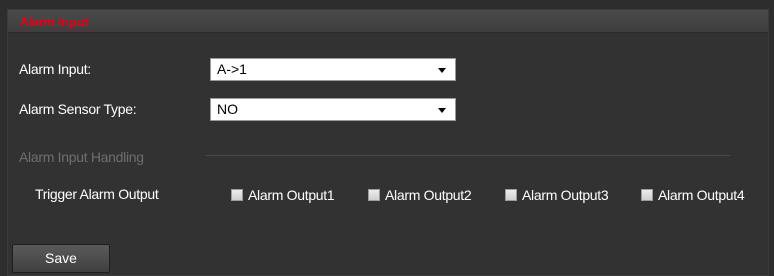  I want to click on alarm-output-2-option: Alarm Output2, so click(420, 195).